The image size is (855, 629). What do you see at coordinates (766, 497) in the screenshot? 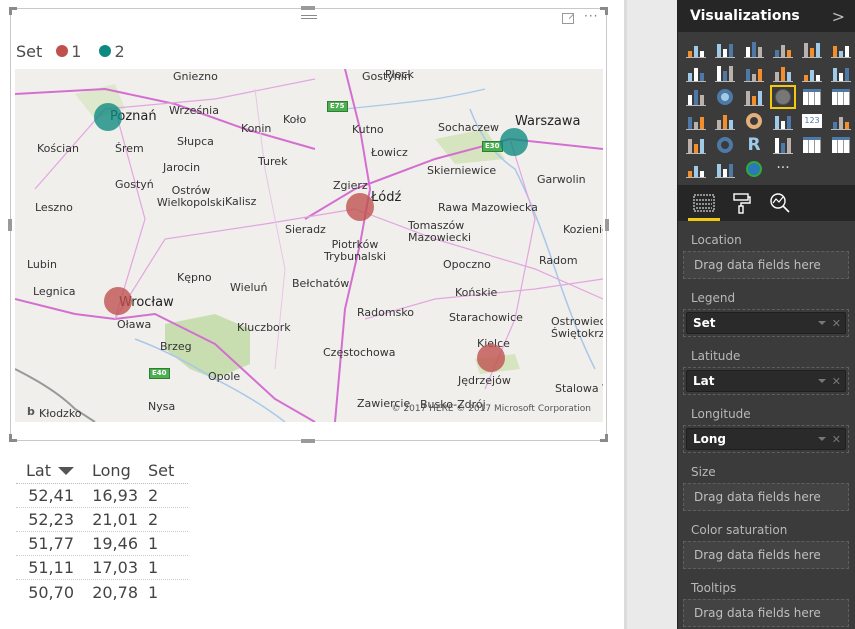
I see `well-size-dropzone: Drag data fields here` at bounding box center [766, 497].